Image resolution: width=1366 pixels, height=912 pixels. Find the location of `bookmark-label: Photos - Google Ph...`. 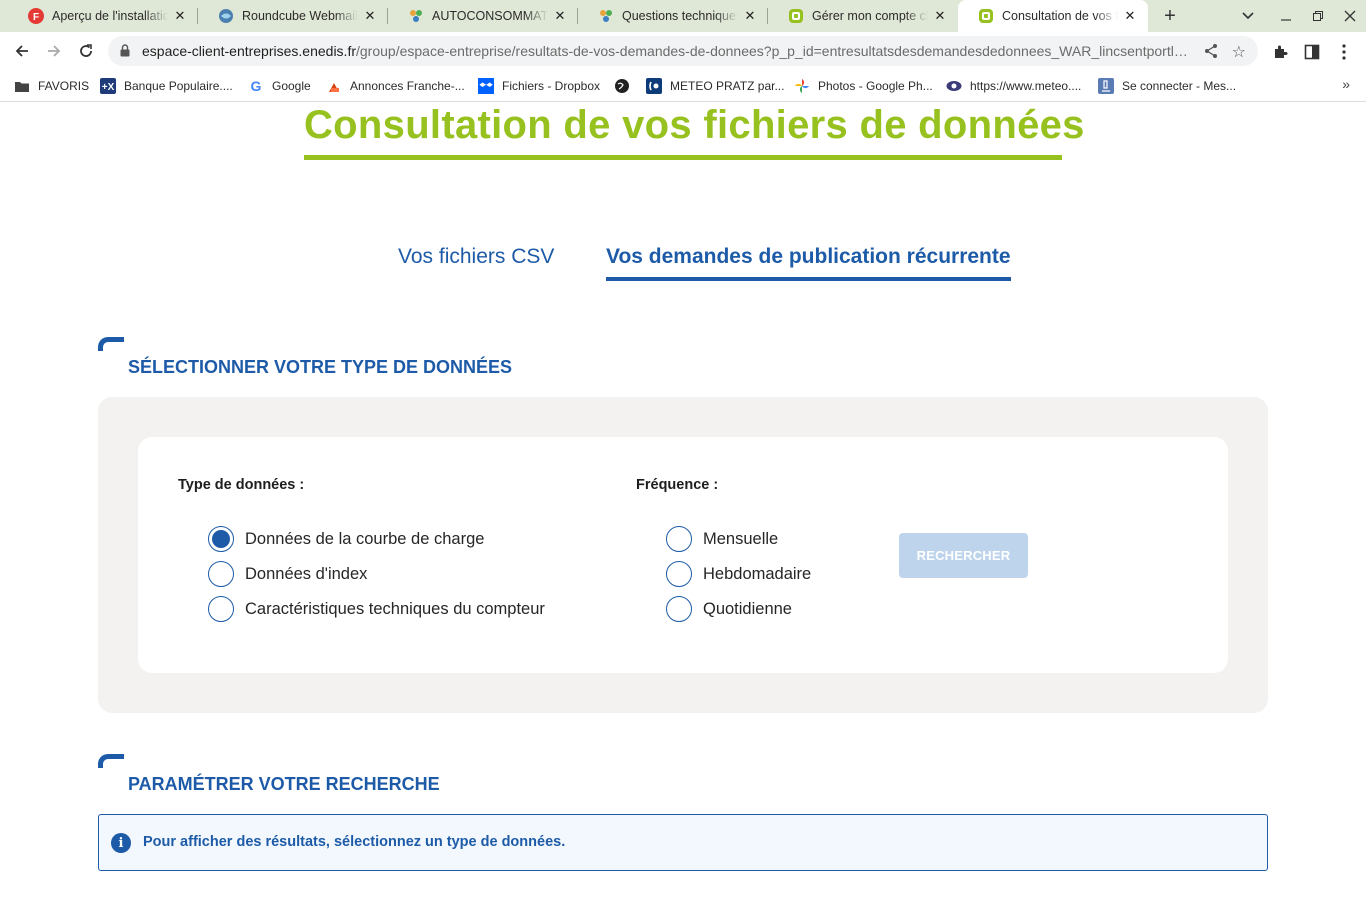

bookmark-label: Photos - Google Ph... is located at coordinates (875, 86).